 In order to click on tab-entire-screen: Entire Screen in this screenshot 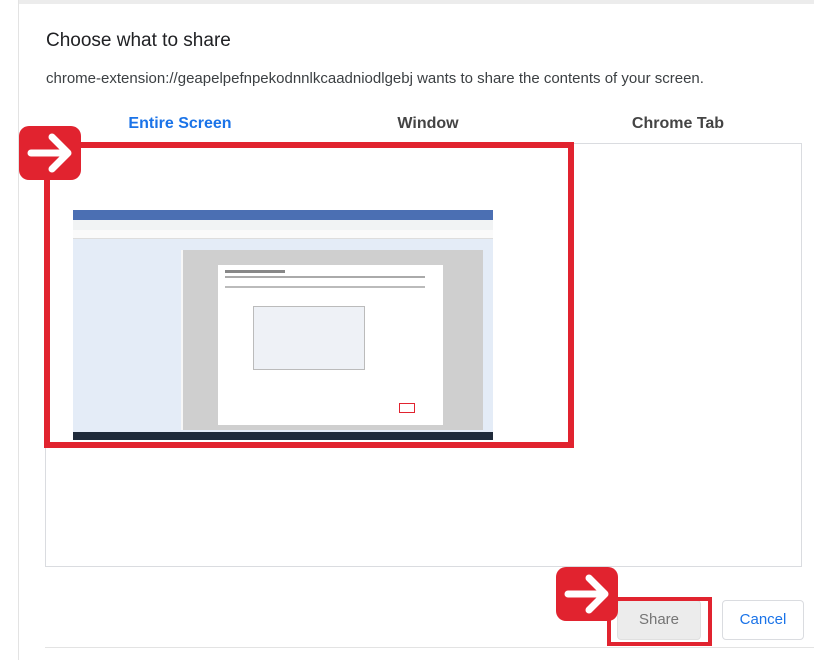, I will do `click(180, 124)`.